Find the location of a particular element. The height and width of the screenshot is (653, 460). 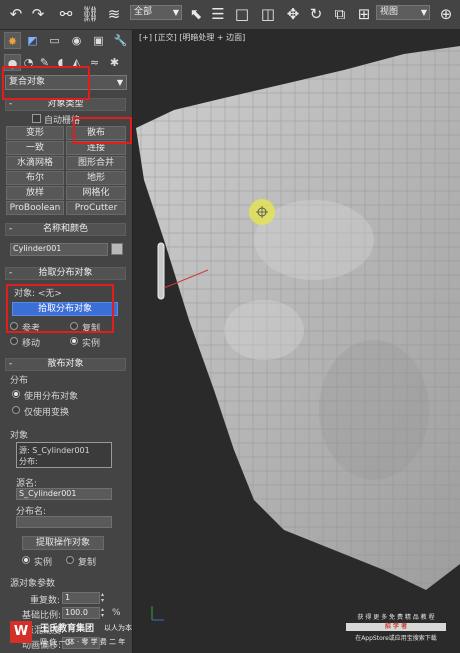

lights-icon: ✎ is located at coordinates (44, 62).